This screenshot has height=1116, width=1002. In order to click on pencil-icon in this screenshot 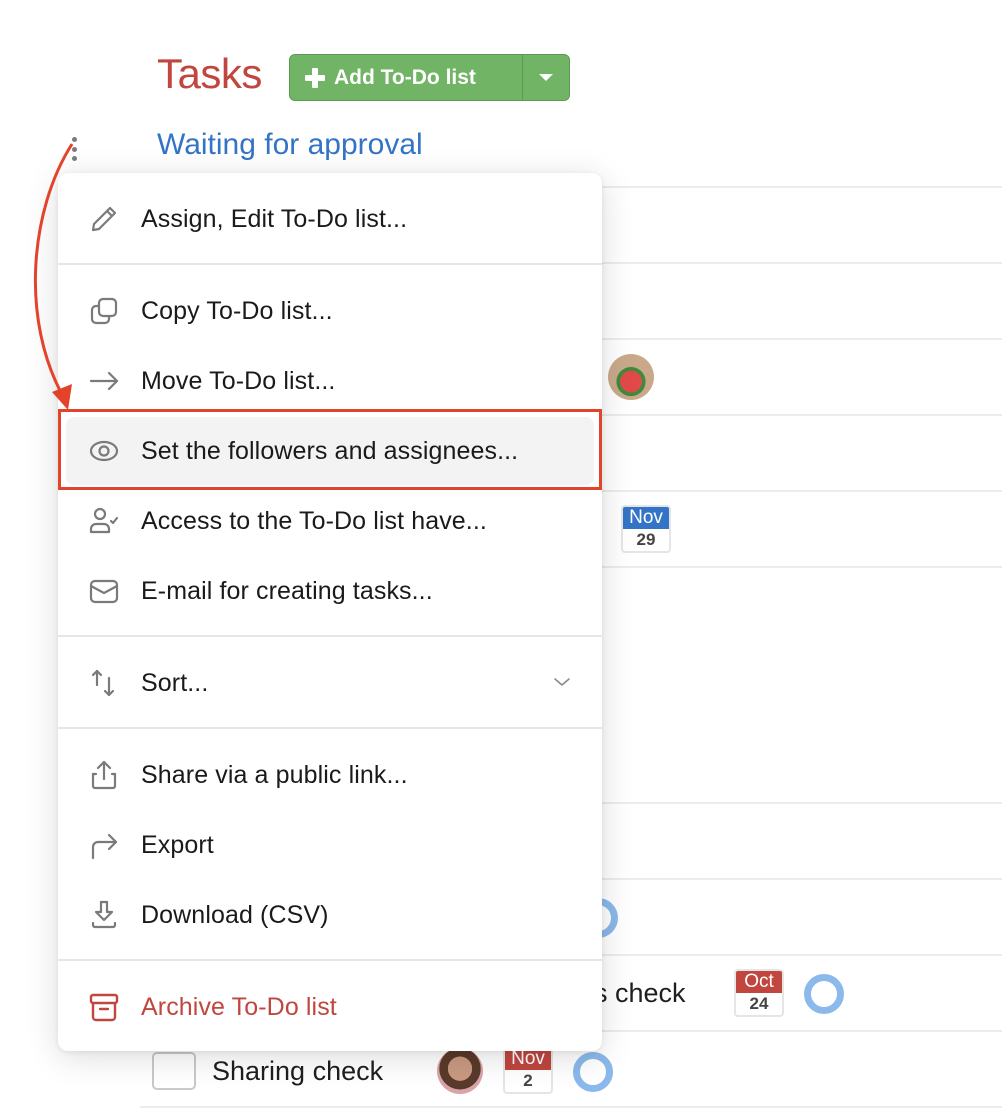, I will do `click(104, 219)`.